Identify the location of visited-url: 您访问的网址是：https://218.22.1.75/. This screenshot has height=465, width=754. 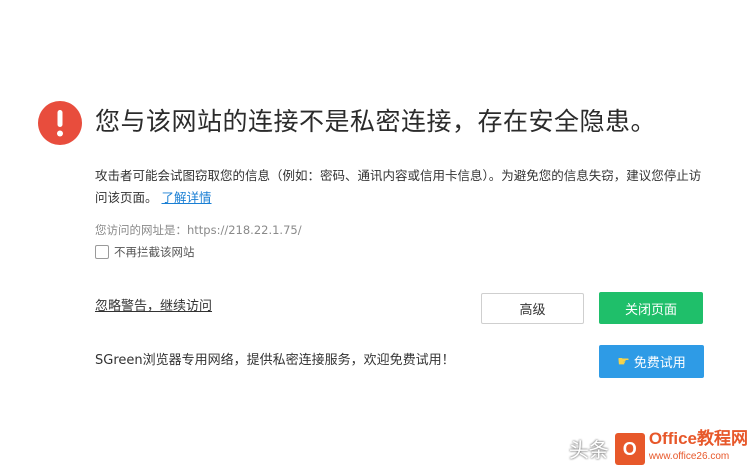
(198, 230).